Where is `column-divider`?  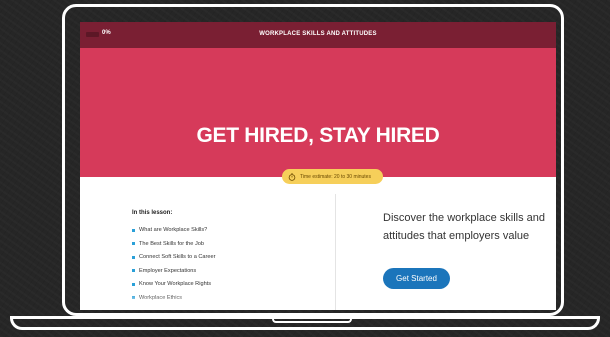
column-divider is located at coordinates (335, 252).